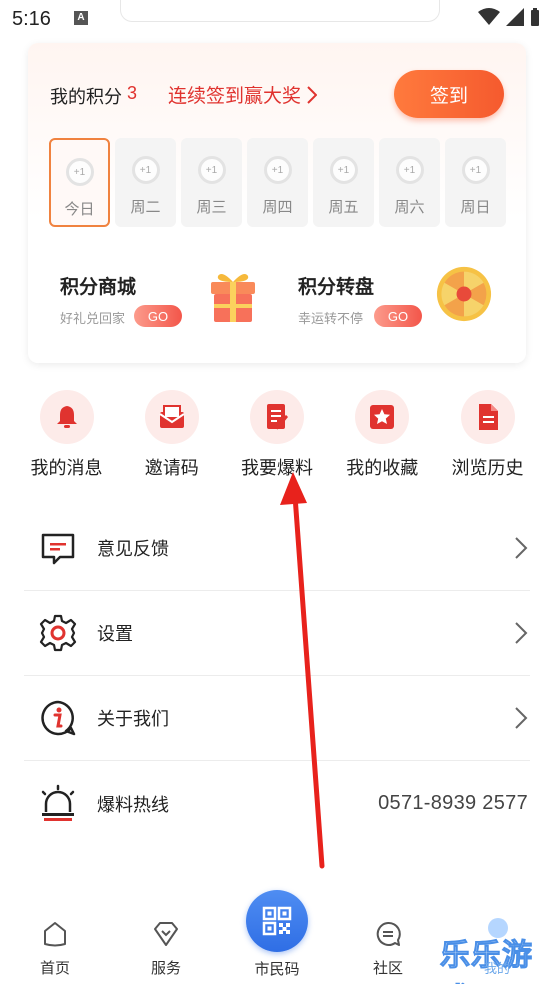  Describe the element at coordinates (233, 298) in the screenshot. I see `gift-box-icon` at that location.